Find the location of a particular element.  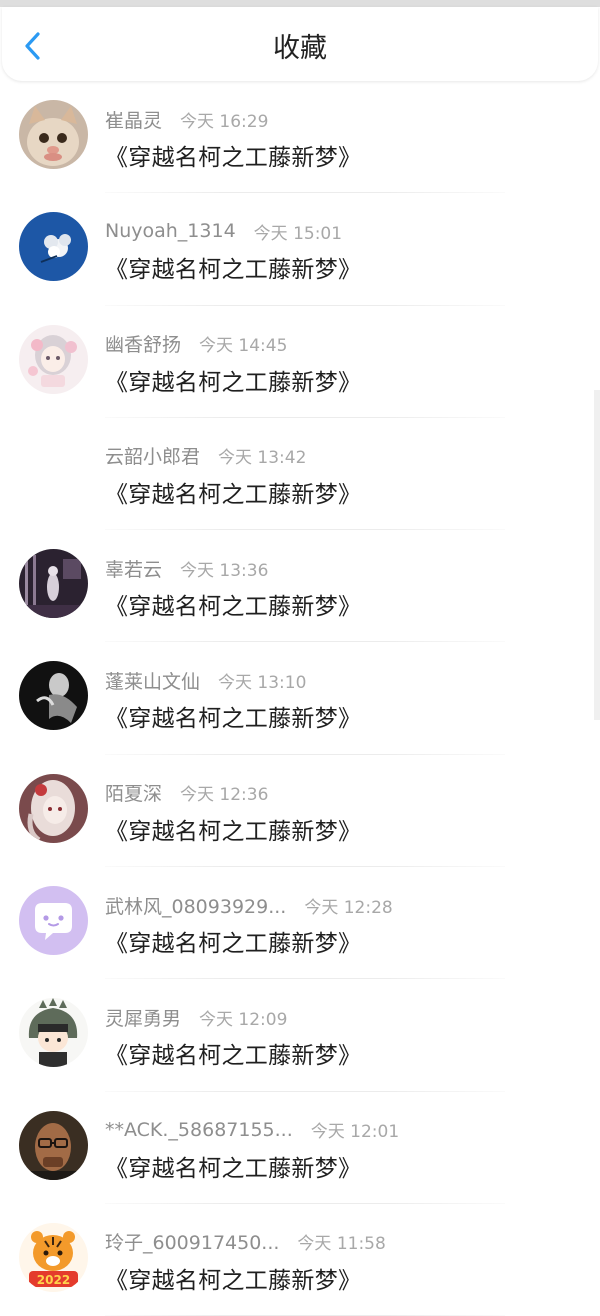

dark-room-avatar-icon is located at coordinates (53, 584).